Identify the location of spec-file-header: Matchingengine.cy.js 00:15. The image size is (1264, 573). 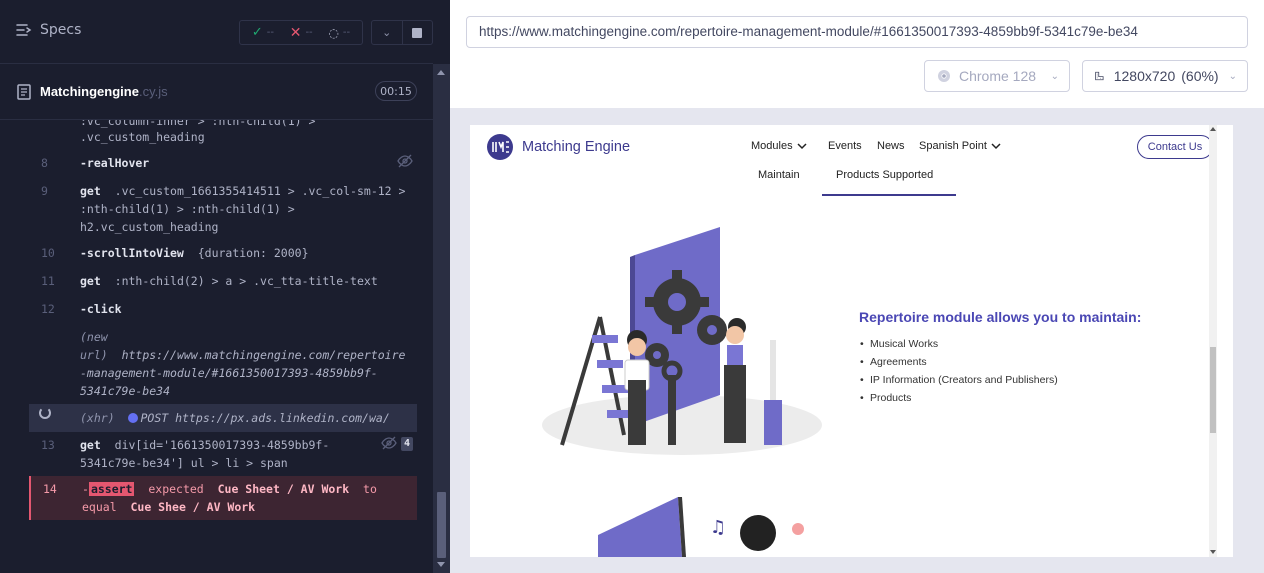
(216, 92).